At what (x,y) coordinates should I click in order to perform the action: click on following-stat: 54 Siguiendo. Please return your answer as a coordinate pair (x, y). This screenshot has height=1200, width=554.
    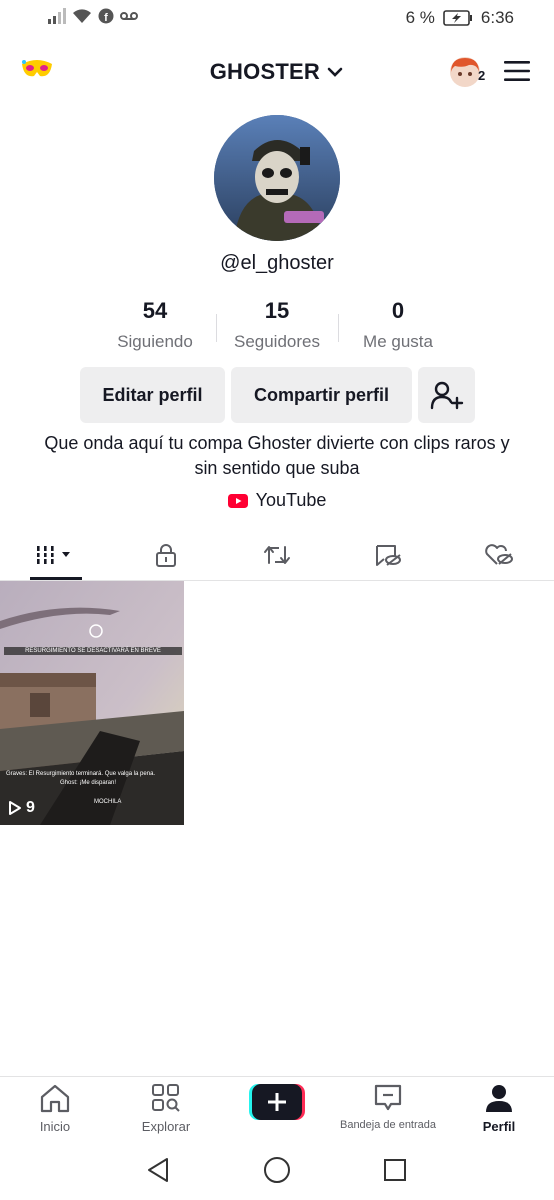
    Looking at the image, I should click on (155, 325).